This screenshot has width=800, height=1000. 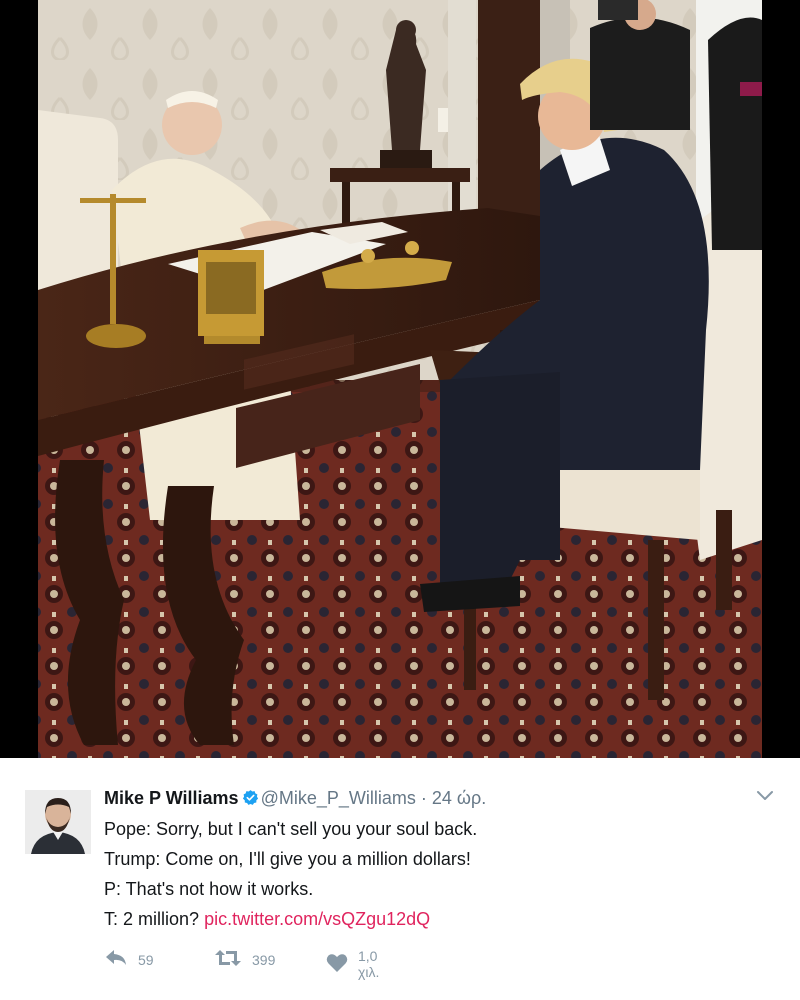 What do you see at coordinates (209, 889) in the screenshot?
I see `tweet-line: P: That's not how it works.` at bounding box center [209, 889].